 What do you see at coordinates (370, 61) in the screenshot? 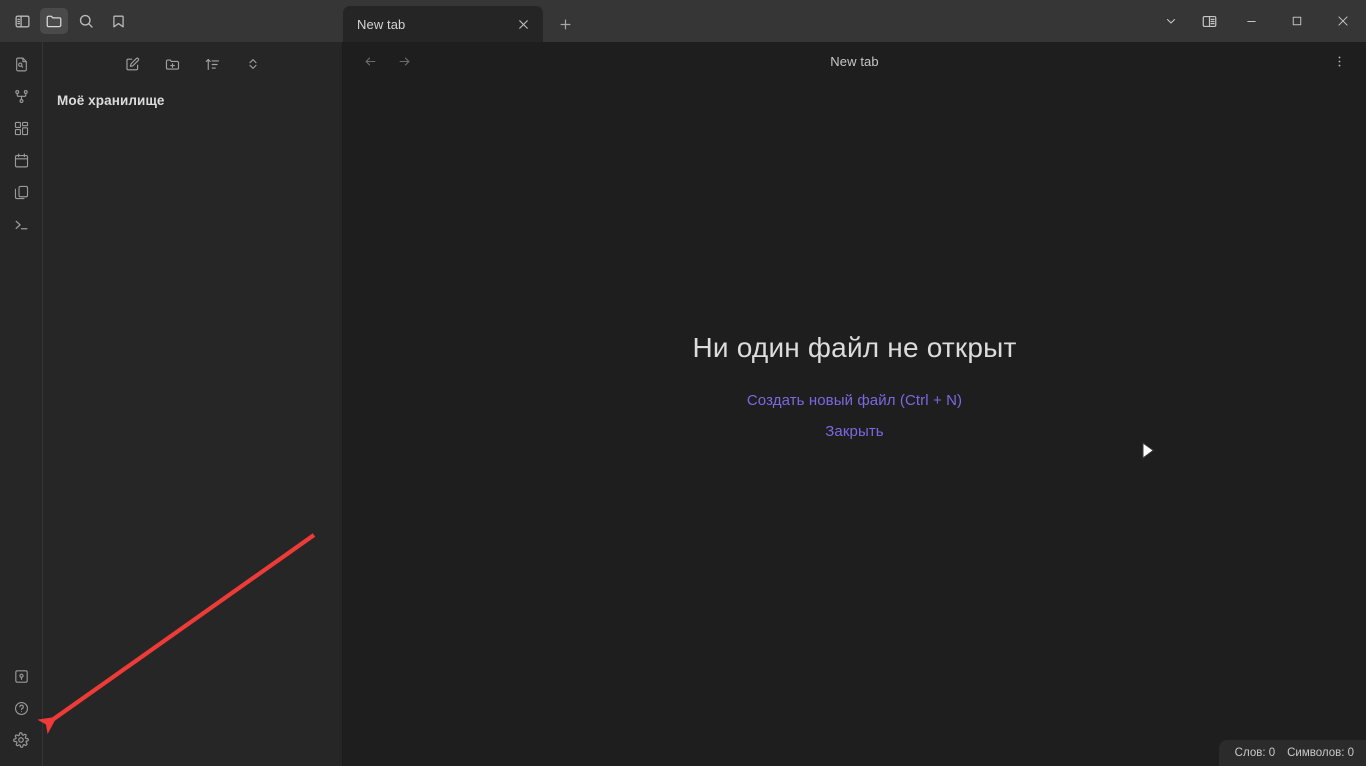
I see `back-arrow-icon` at bounding box center [370, 61].